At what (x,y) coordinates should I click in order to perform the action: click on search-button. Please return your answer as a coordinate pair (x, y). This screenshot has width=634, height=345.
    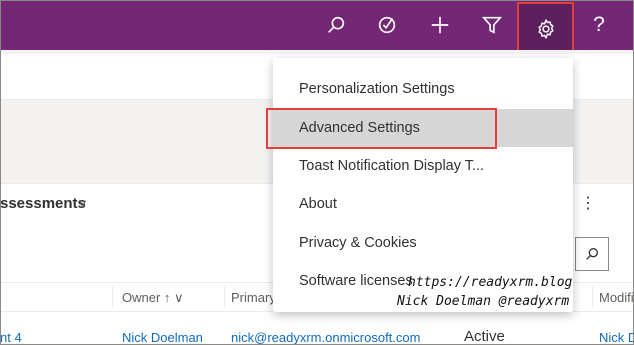
    Looking at the image, I should click on (336, 25).